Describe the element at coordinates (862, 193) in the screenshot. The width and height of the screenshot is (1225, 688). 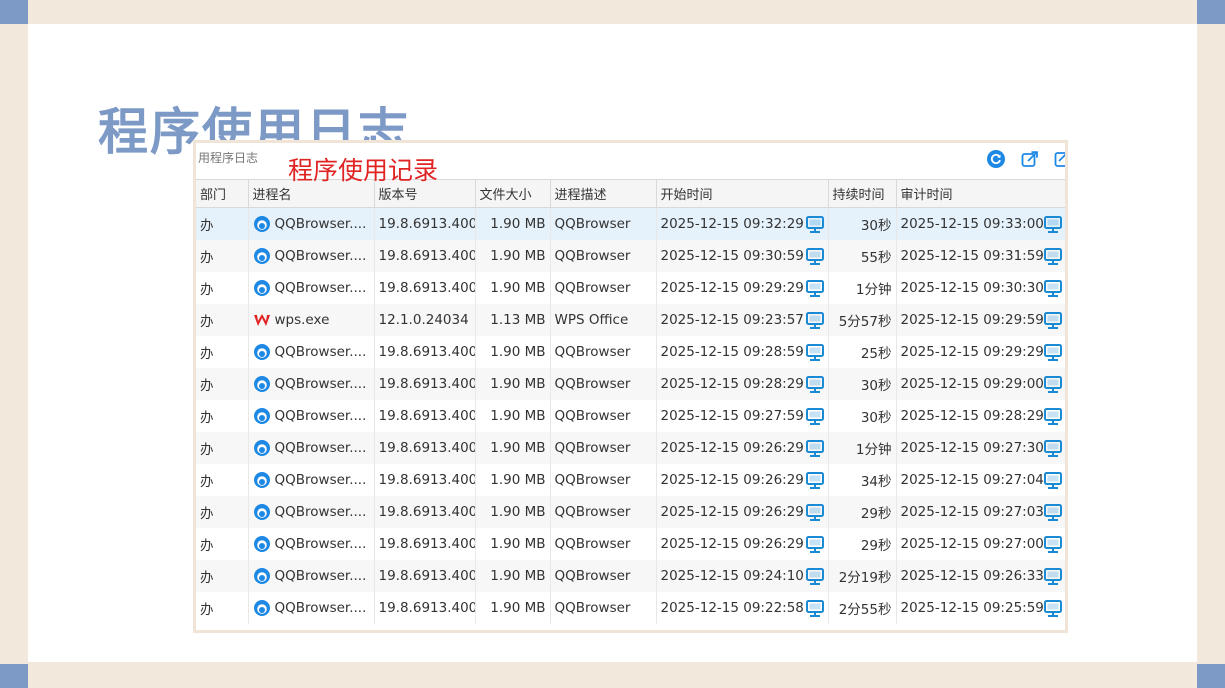
I see `column-header-duration: 持续时间` at that location.